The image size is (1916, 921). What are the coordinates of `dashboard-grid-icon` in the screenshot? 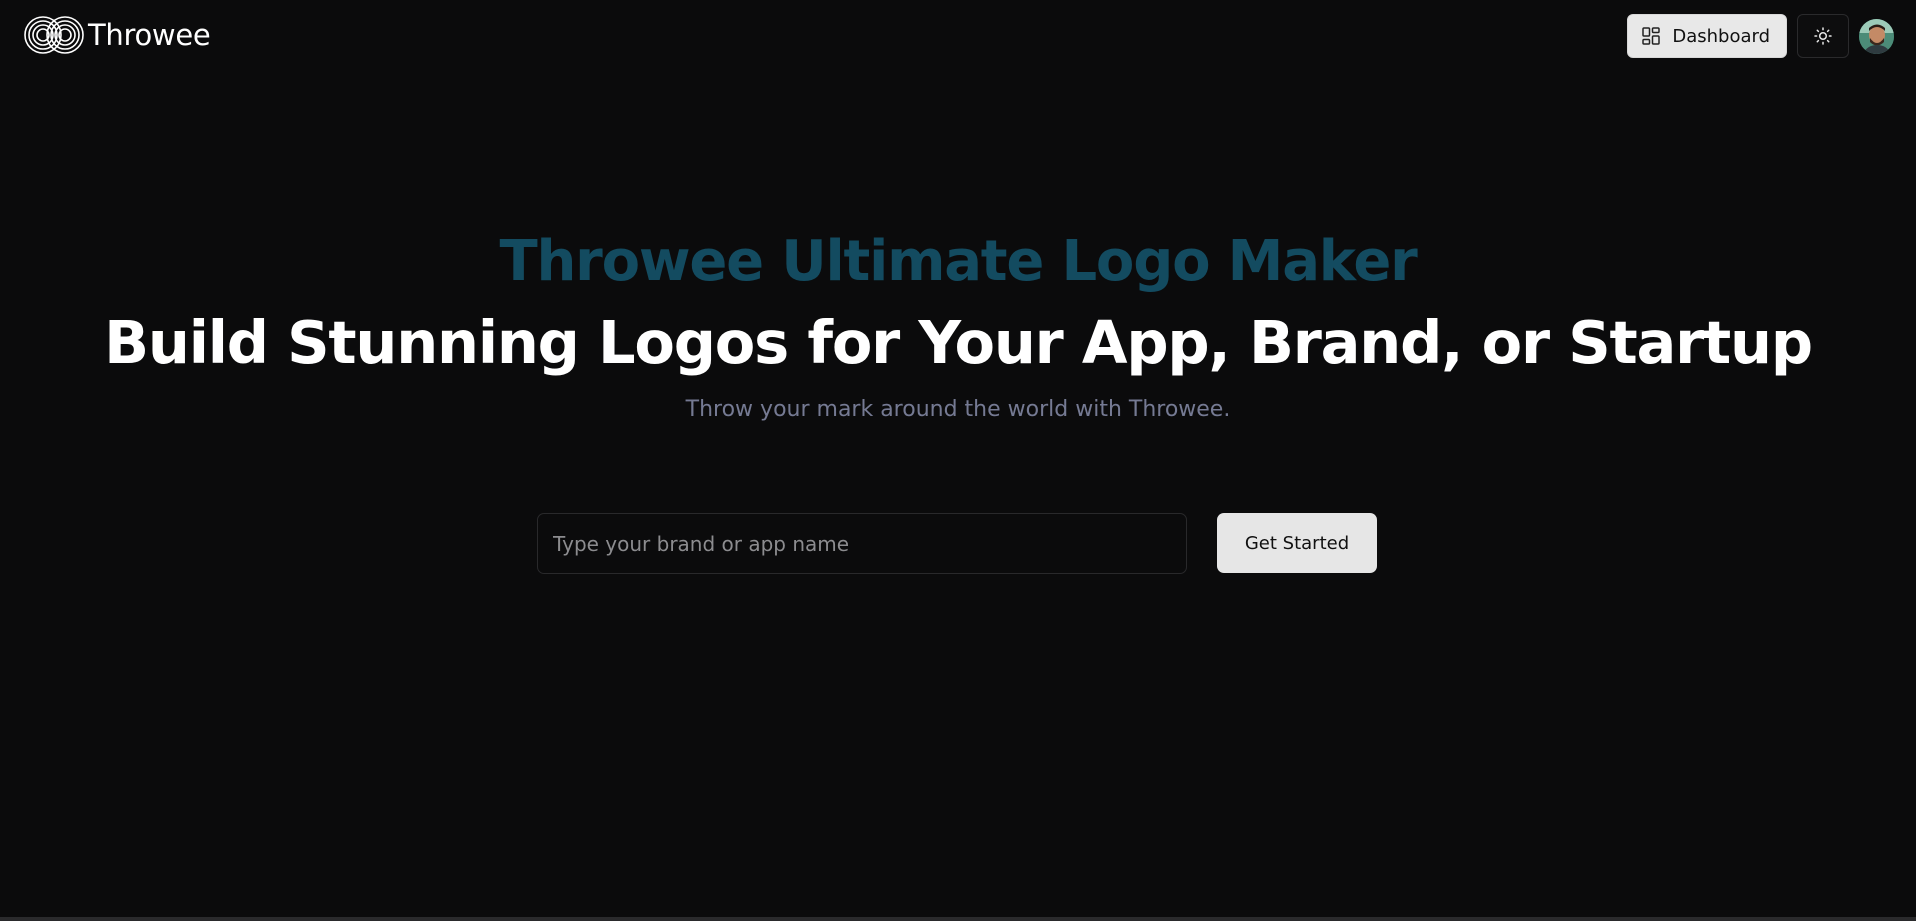 It's located at (1651, 36).